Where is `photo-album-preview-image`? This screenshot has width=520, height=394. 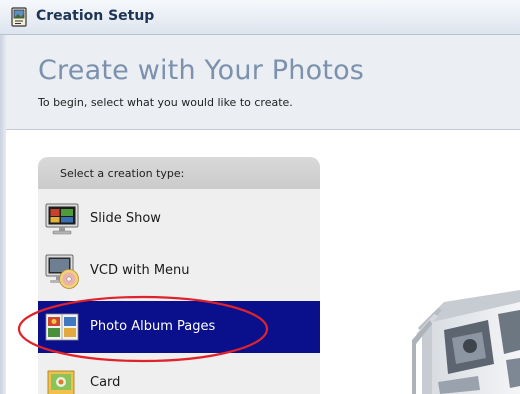 photo-album-preview-image is located at coordinates (466, 342).